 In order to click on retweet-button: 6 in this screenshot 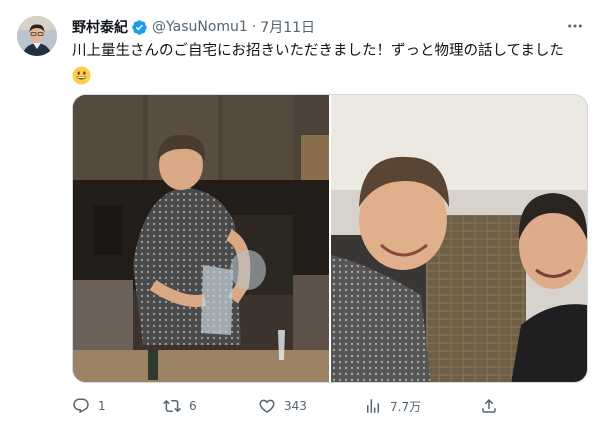, I will do `click(180, 406)`.